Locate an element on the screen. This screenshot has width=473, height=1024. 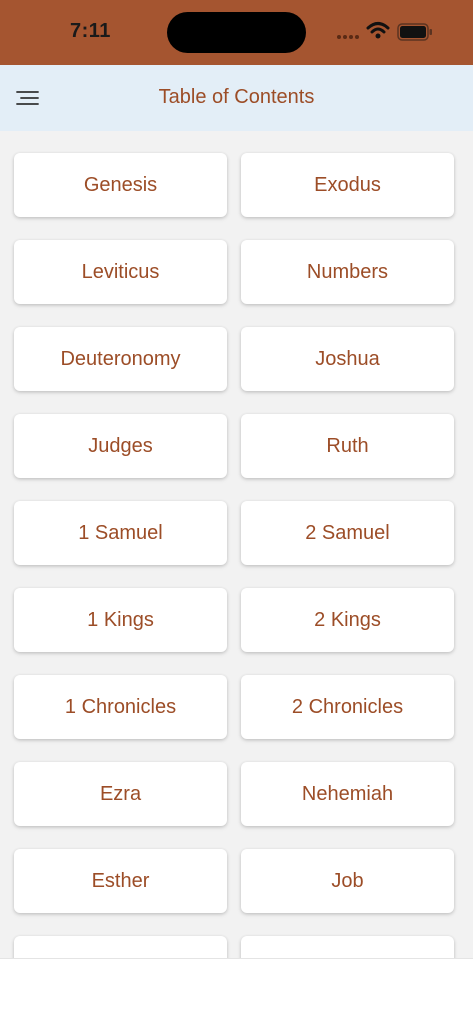
book-button-2-chronicles: 2 Chronicles is located at coordinates (347, 707).